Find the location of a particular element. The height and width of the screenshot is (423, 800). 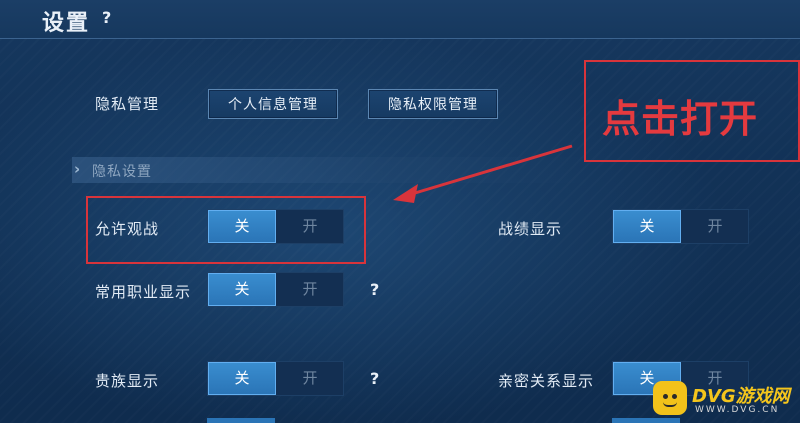

watermark-logo-icon is located at coordinates (670, 398).